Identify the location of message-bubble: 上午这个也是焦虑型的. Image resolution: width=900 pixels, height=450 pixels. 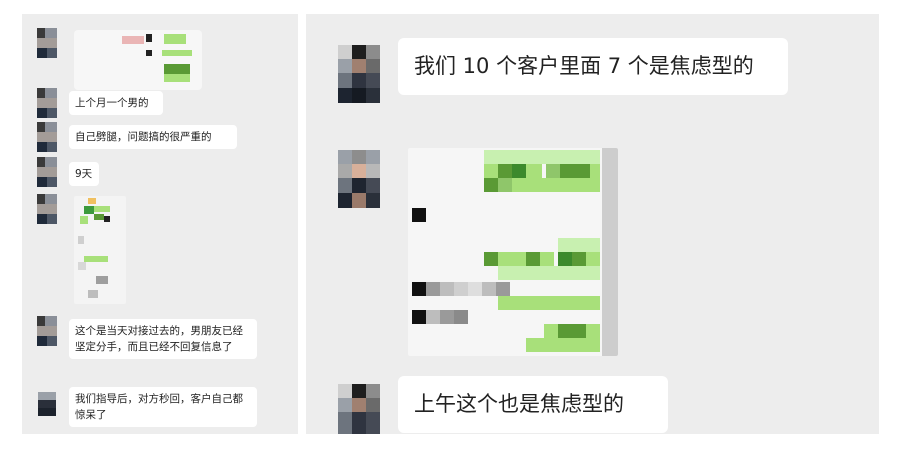
(533, 404).